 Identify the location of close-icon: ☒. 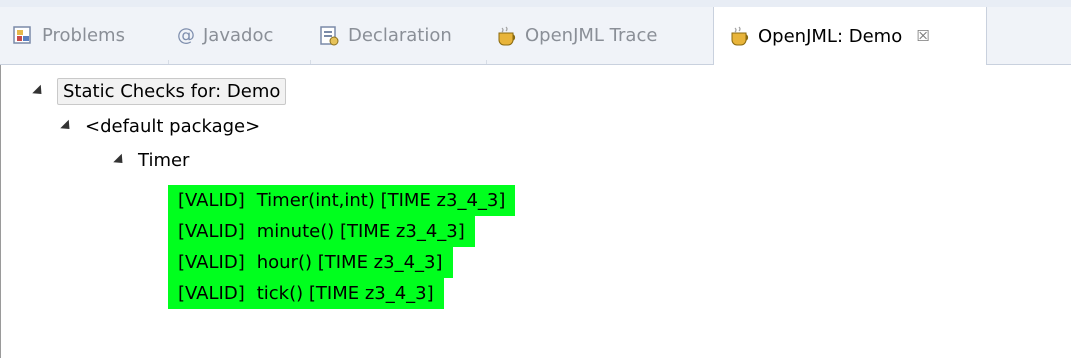
(922, 36).